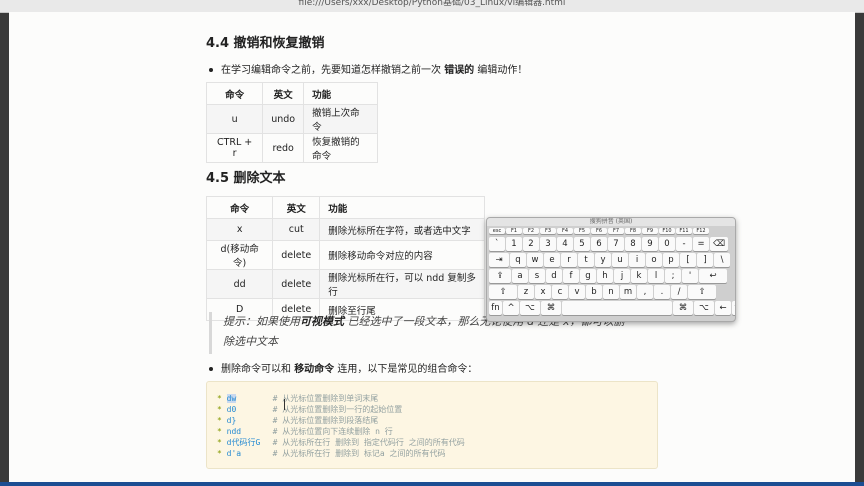  I want to click on key: m, so click(628, 292).